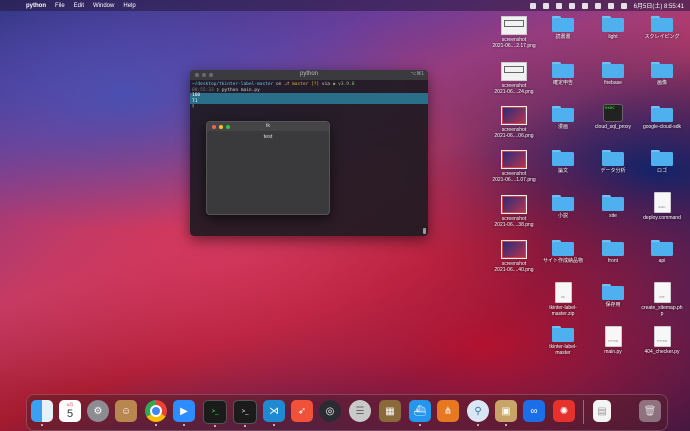 This screenshot has width=690, height=431. What do you see at coordinates (274, 413) in the screenshot?
I see `vscode-icon: ⋊` at bounding box center [274, 413].